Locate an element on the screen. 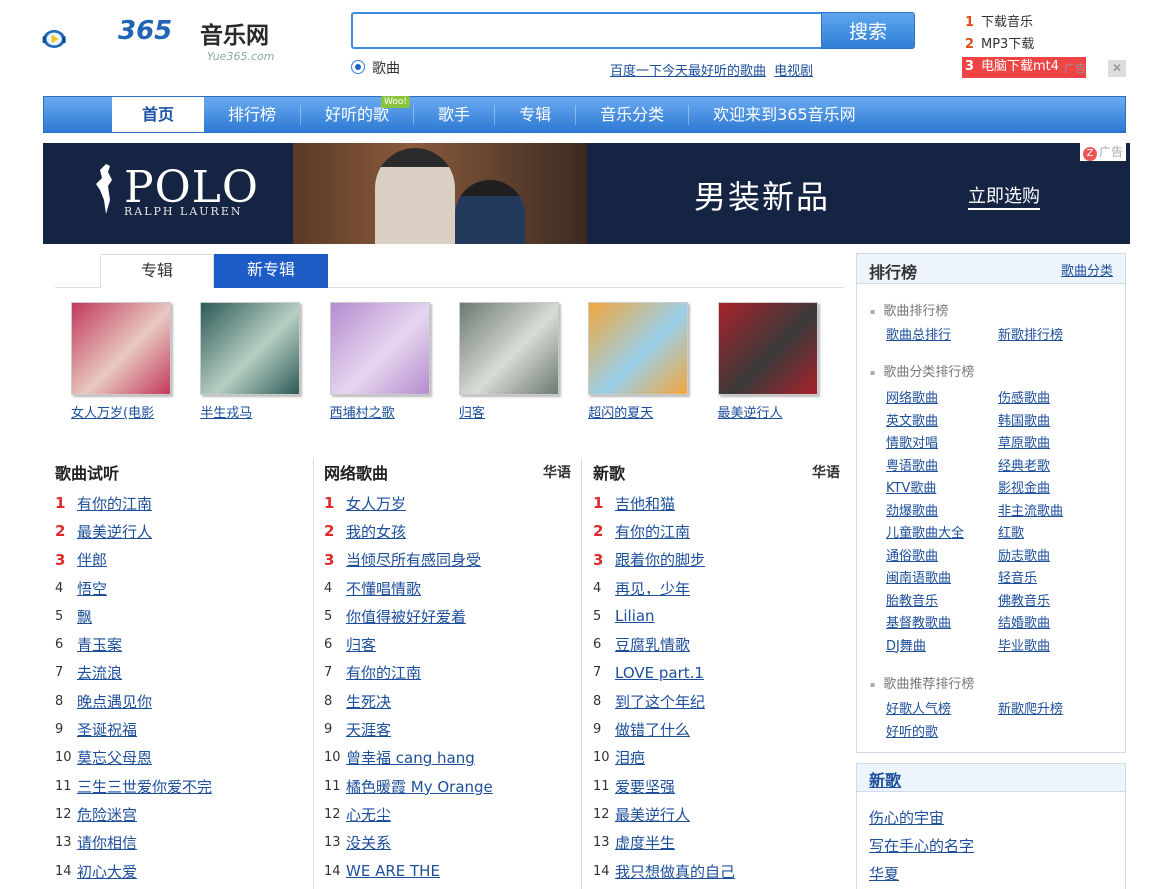  sidebar-link: 劲爆歌曲 is located at coordinates (912, 509).